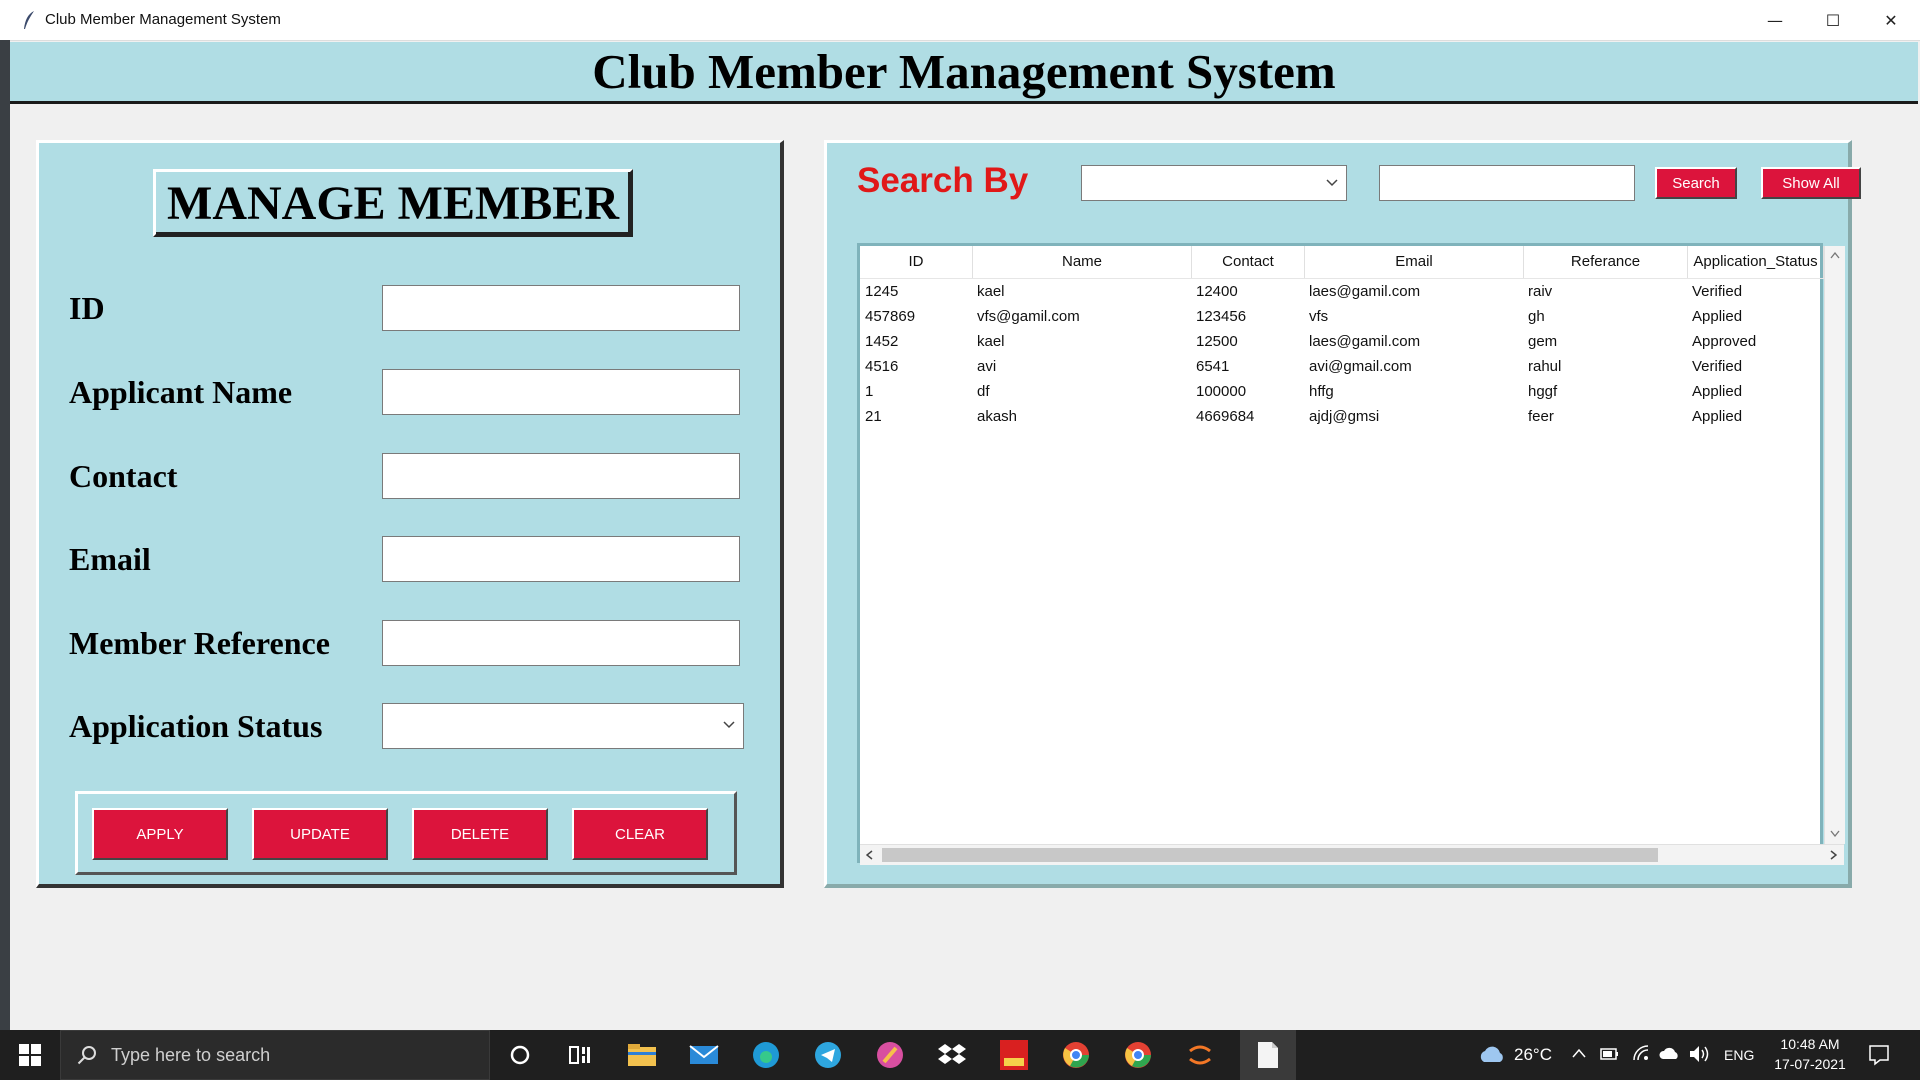 This screenshot has width=1920, height=1080. Describe the element at coordinates (1543, 341) in the screenshot. I see `cell-referance: gem` at that location.